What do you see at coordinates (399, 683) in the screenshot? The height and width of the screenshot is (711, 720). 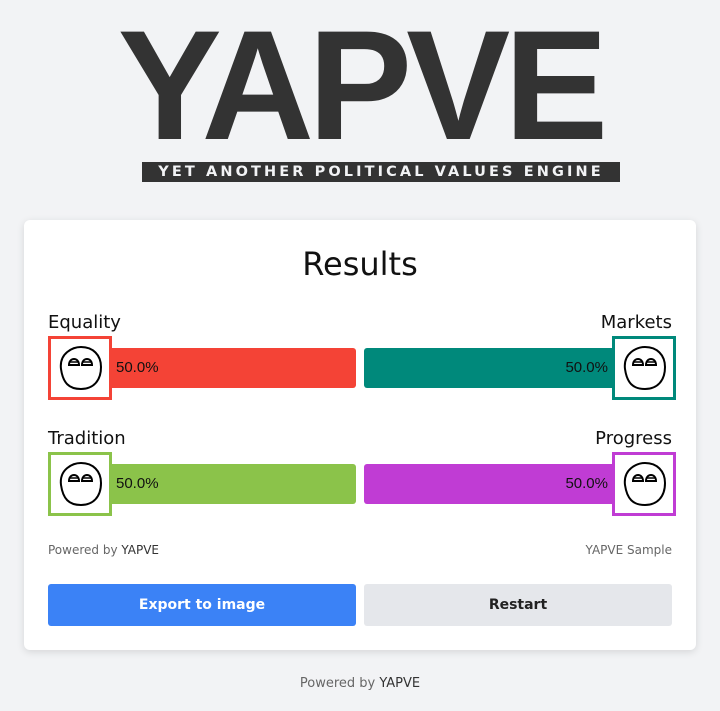 I see `page-footer-brand-link: YAPVE` at bounding box center [399, 683].